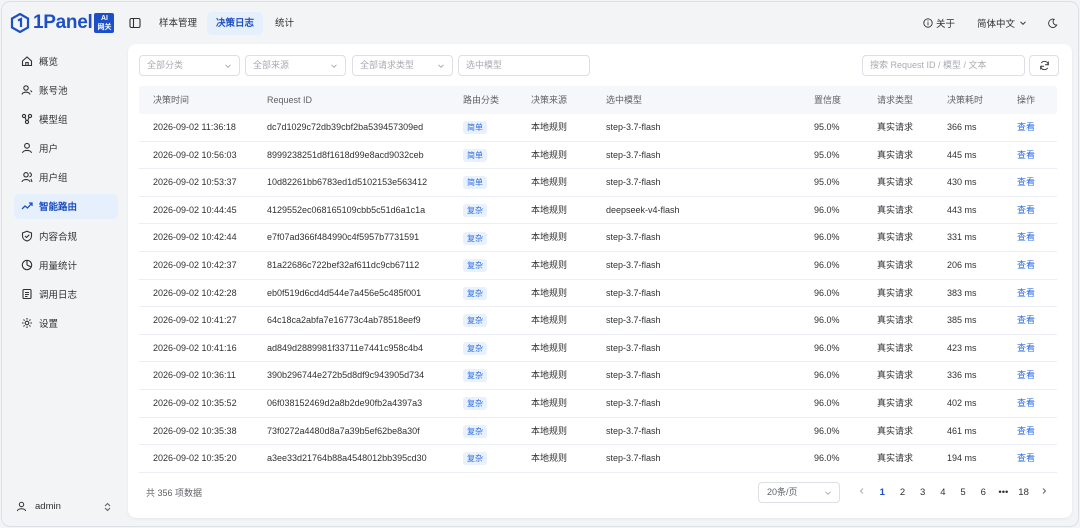 This screenshot has width=1080, height=528. I want to click on sidebar-item-overview: 概览, so click(66, 60).